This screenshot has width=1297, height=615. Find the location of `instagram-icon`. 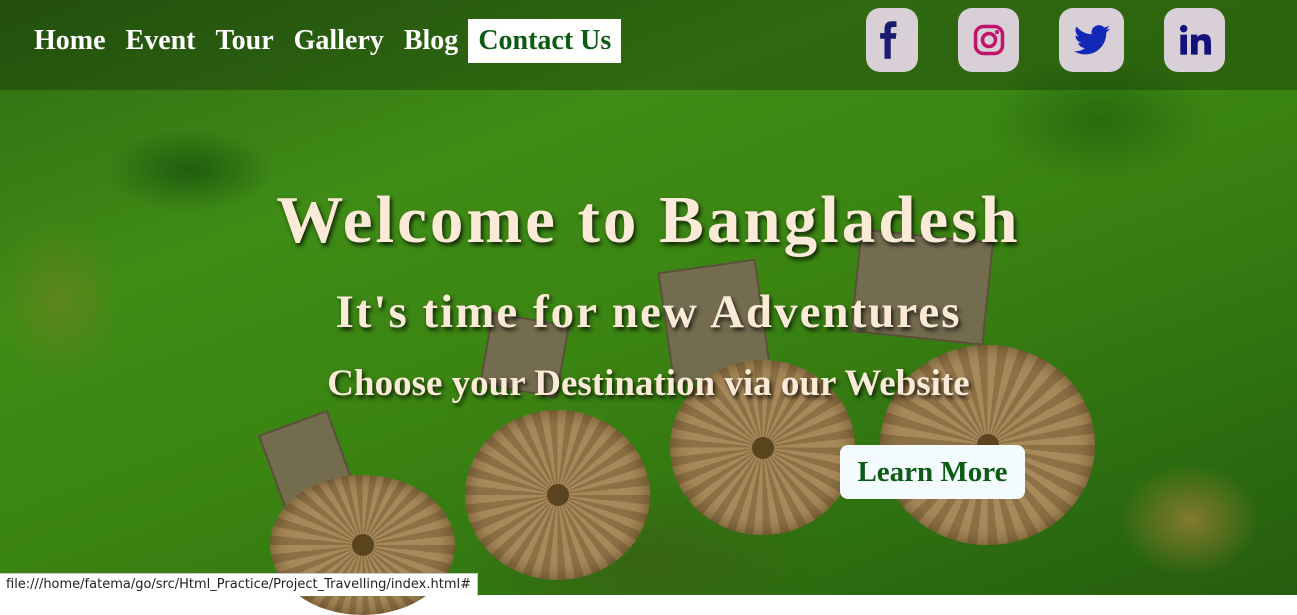

instagram-icon is located at coordinates (988, 40).